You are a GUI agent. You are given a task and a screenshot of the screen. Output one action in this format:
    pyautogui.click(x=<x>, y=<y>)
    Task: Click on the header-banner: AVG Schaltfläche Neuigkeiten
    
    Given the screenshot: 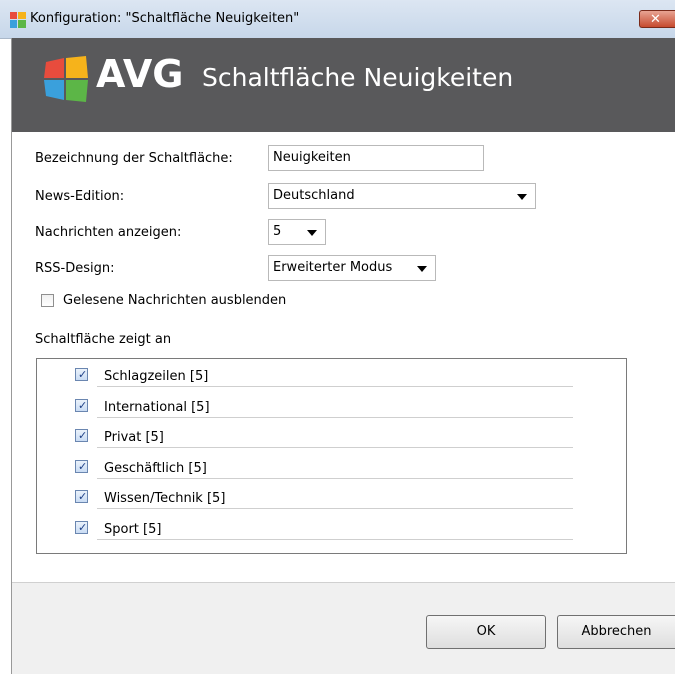 What is the action you would take?
    pyautogui.click(x=343, y=85)
    